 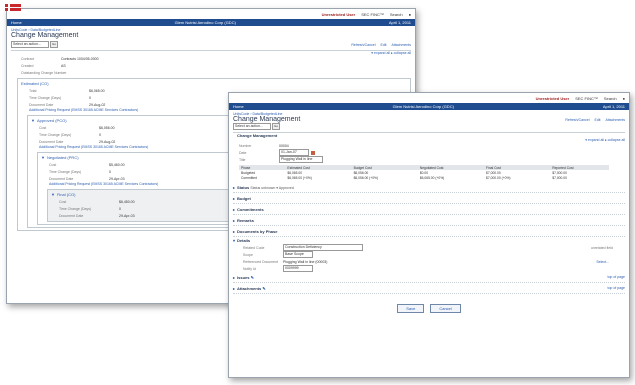 What do you see at coordinates (602, 247) in the screenshot?
I see `details-right-note: unrelated field` at bounding box center [602, 247].